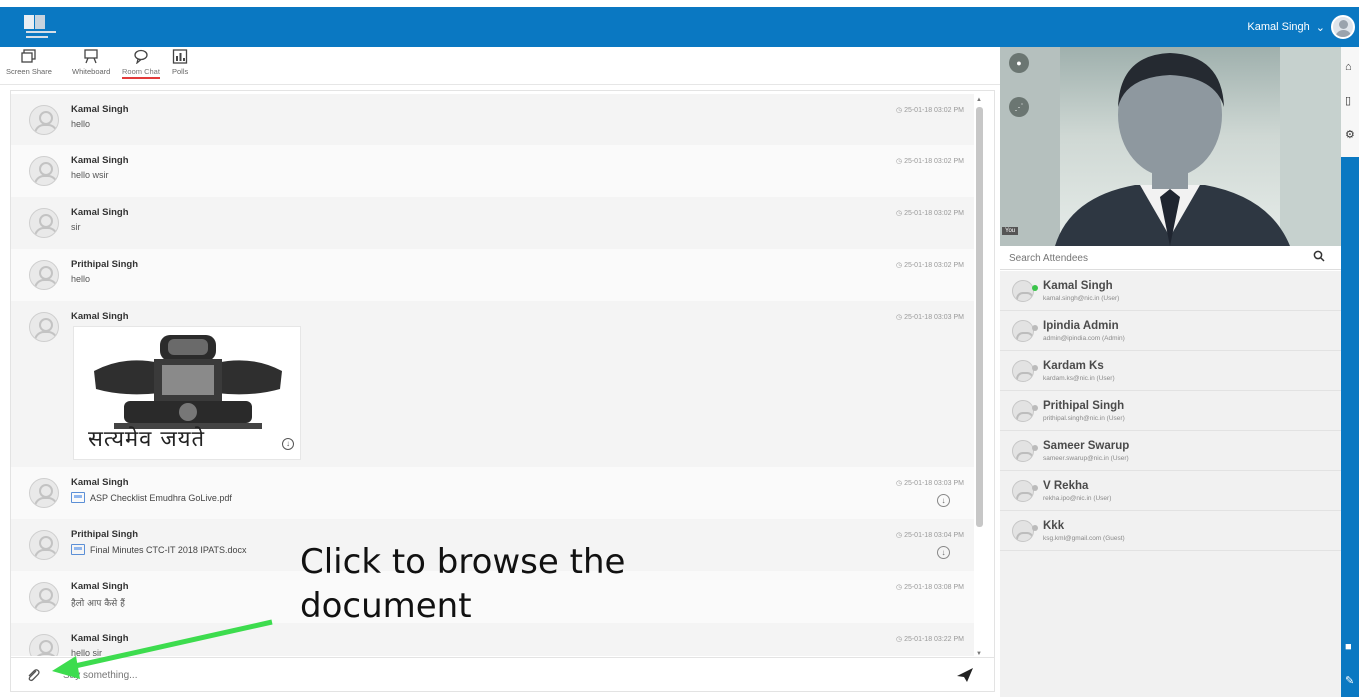  I want to click on home-icon: ⌂, so click(1351, 67).